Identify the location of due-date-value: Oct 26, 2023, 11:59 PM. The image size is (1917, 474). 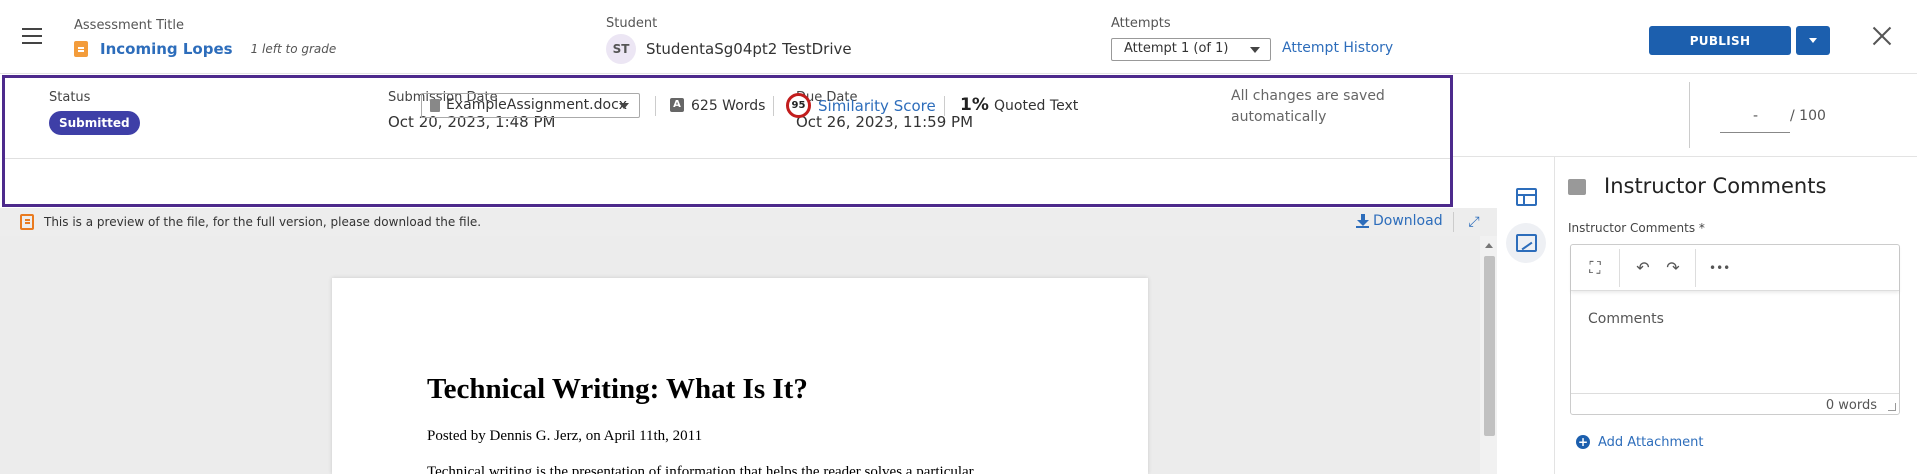
(885, 122).